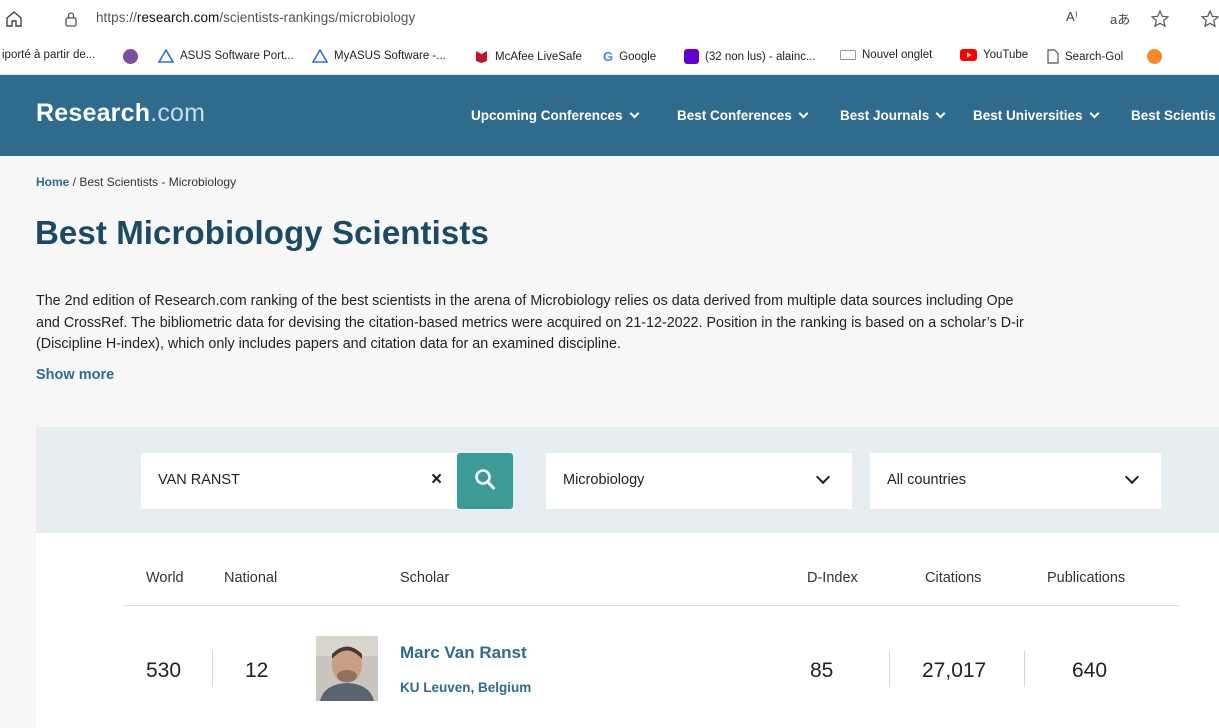 The image size is (1219, 728). Describe the element at coordinates (1053, 56) in the screenshot. I see `page-icon` at that location.